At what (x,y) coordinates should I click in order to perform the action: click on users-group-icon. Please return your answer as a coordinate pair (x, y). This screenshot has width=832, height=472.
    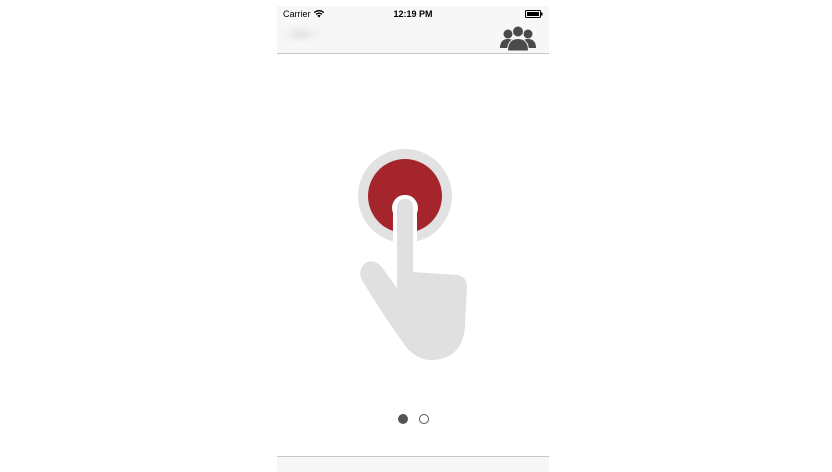
    Looking at the image, I should click on (518, 38).